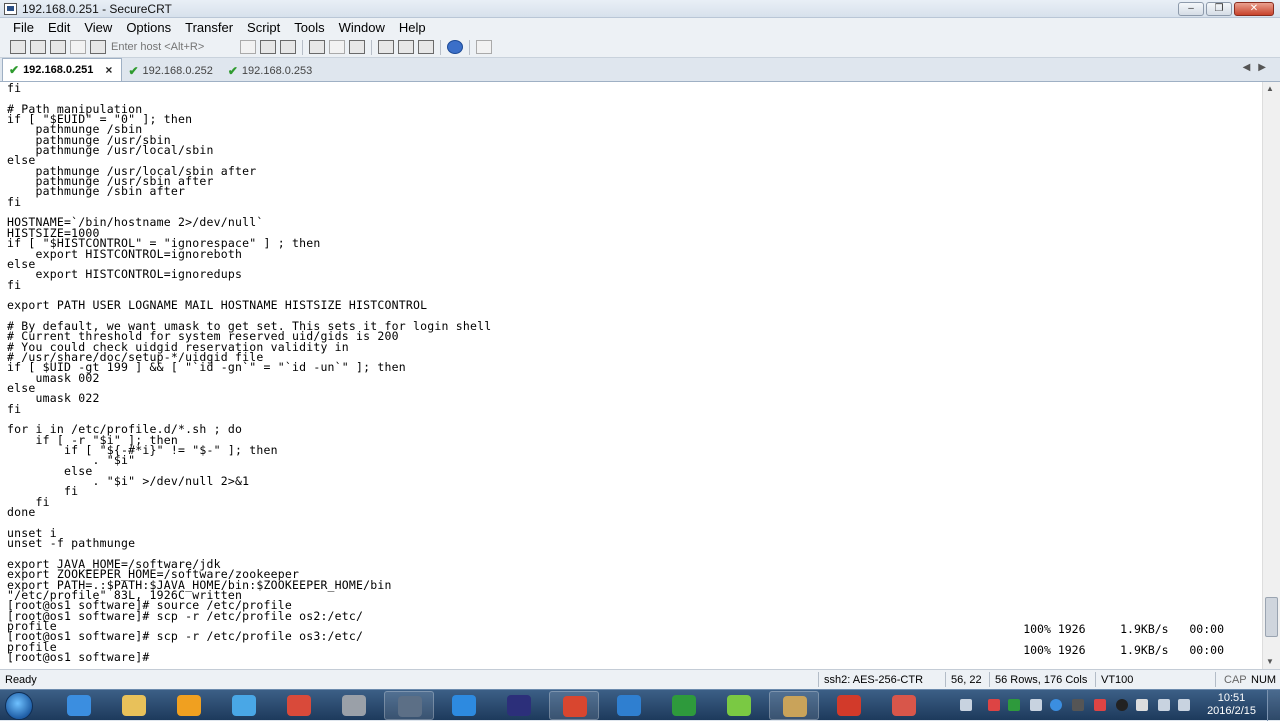  Describe the element at coordinates (1254, 8) in the screenshot. I see `close-button: ✕` at that location.